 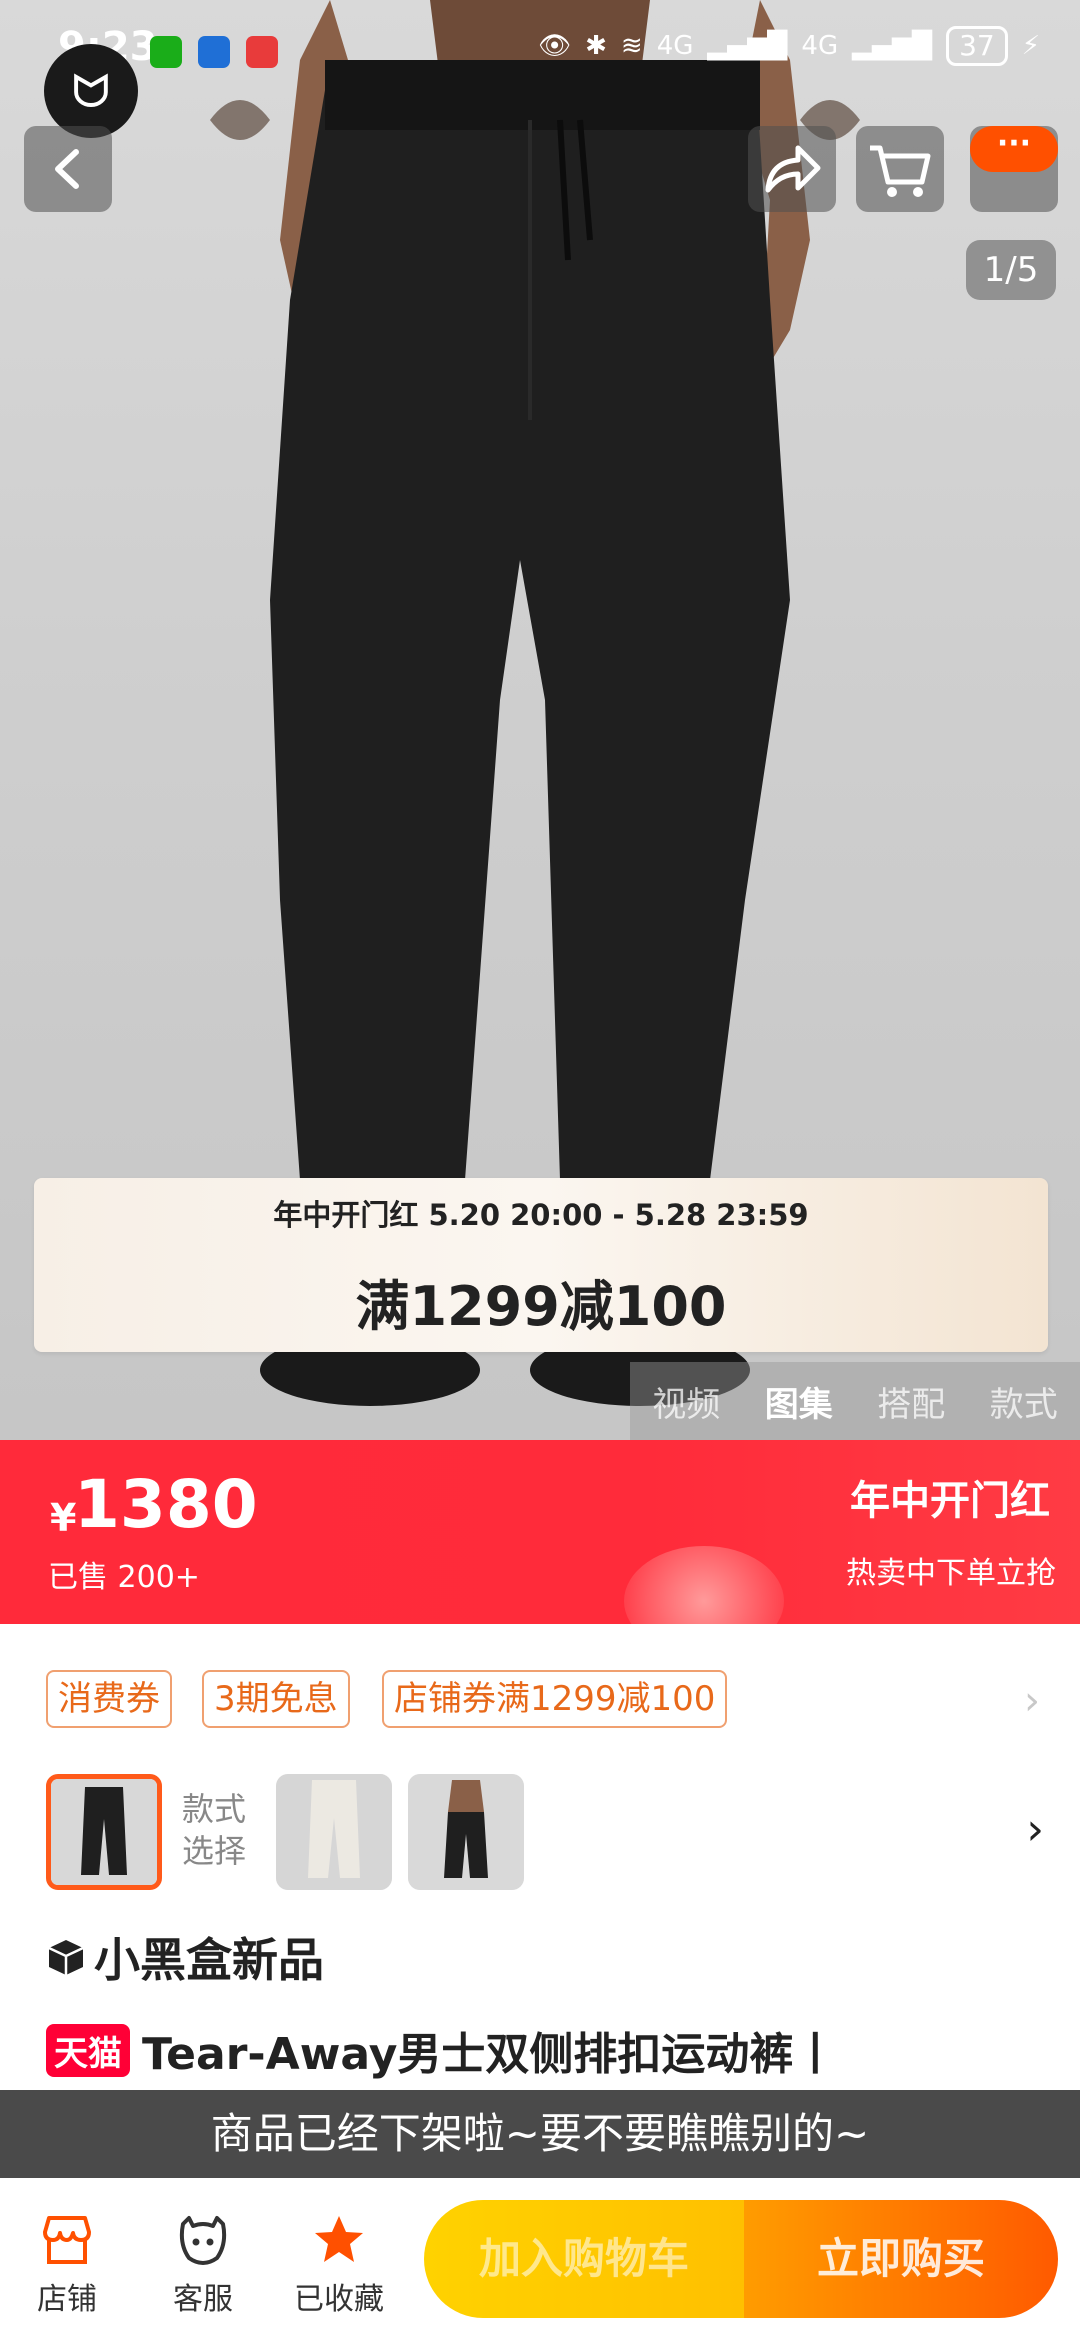 I want to click on chevron-left-icon, so click(x=67, y=169).